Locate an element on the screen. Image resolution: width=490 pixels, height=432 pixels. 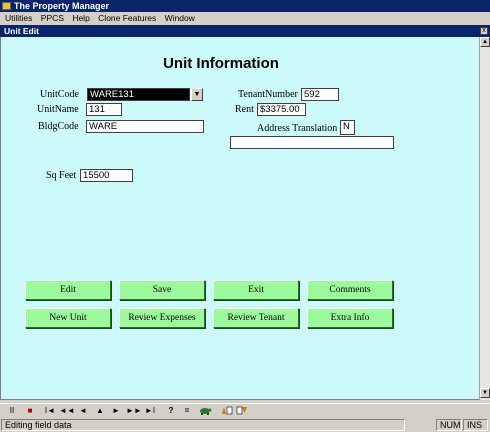
insert-mode-indicator: INS is located at coordinates (475, 425).